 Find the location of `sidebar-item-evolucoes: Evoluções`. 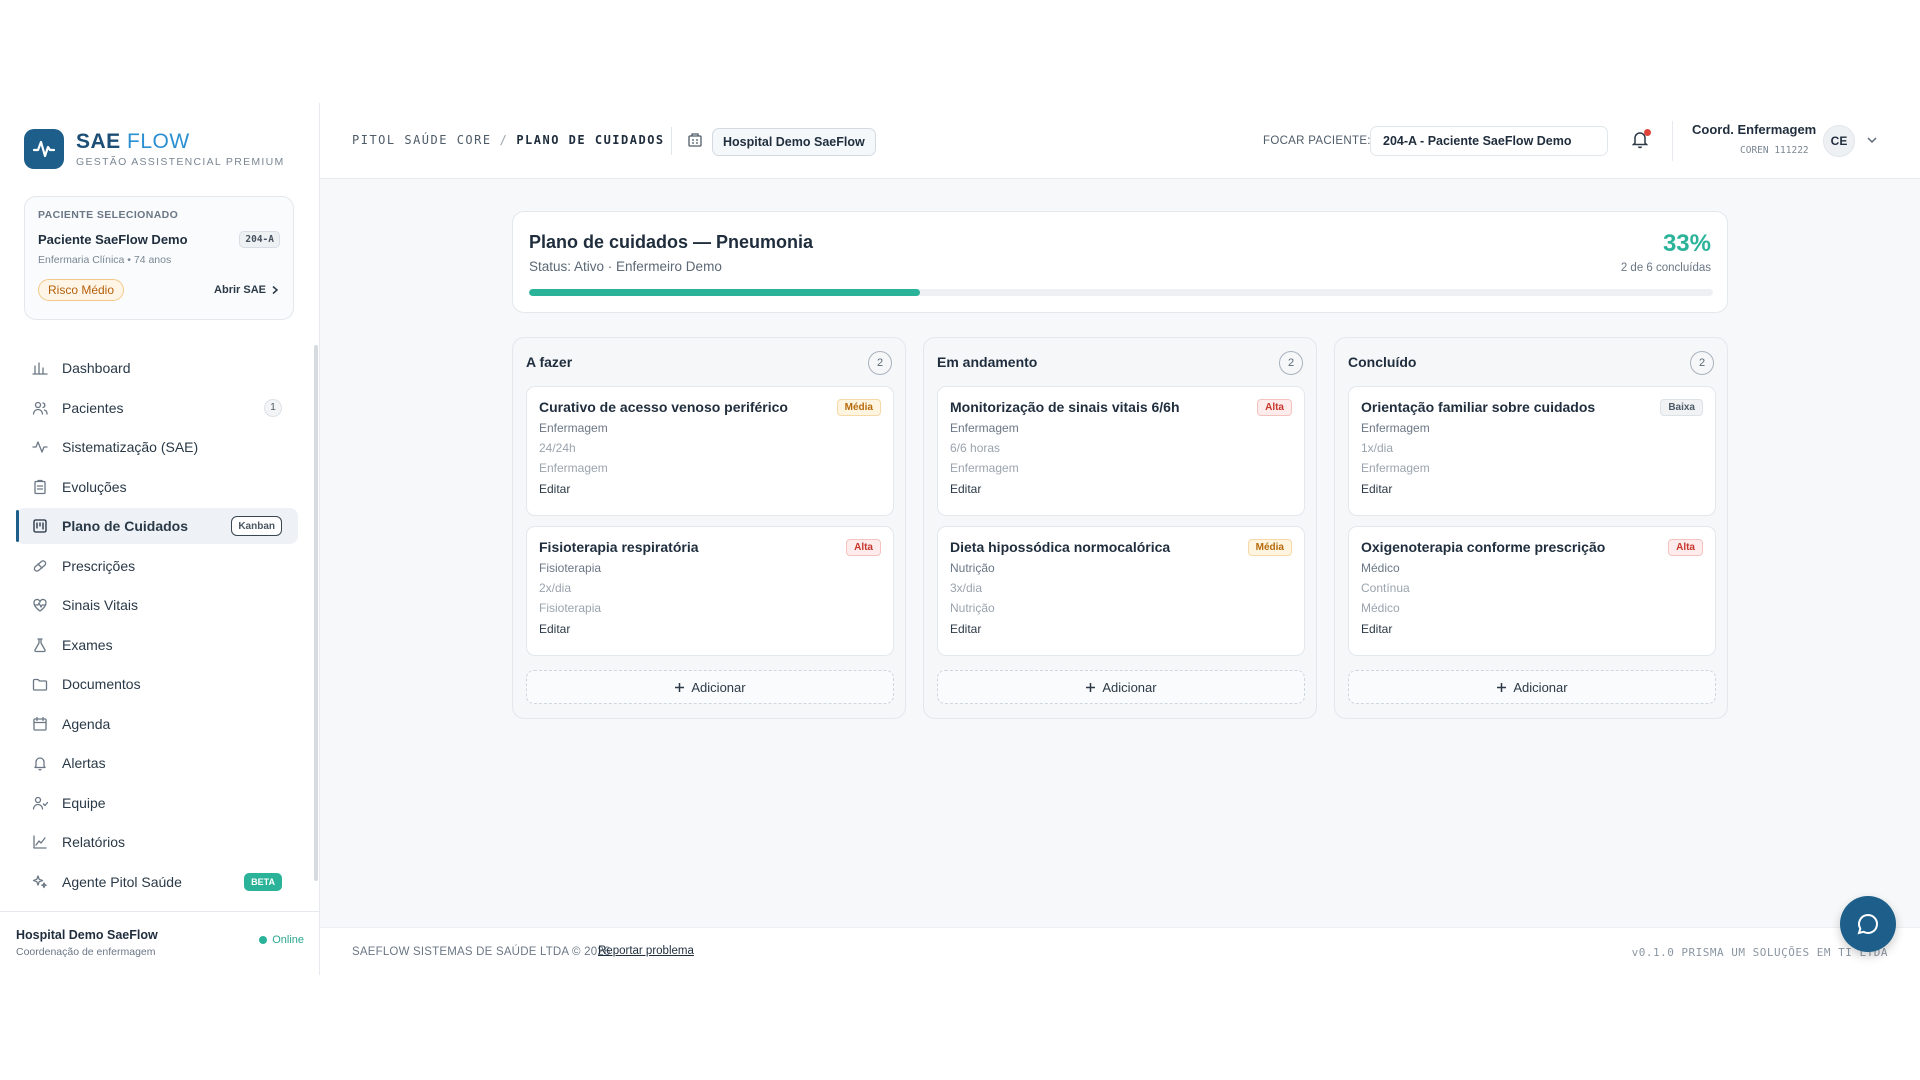

sidebar-item-evolucoes: Evoluções is located at coordinates (157, 487).